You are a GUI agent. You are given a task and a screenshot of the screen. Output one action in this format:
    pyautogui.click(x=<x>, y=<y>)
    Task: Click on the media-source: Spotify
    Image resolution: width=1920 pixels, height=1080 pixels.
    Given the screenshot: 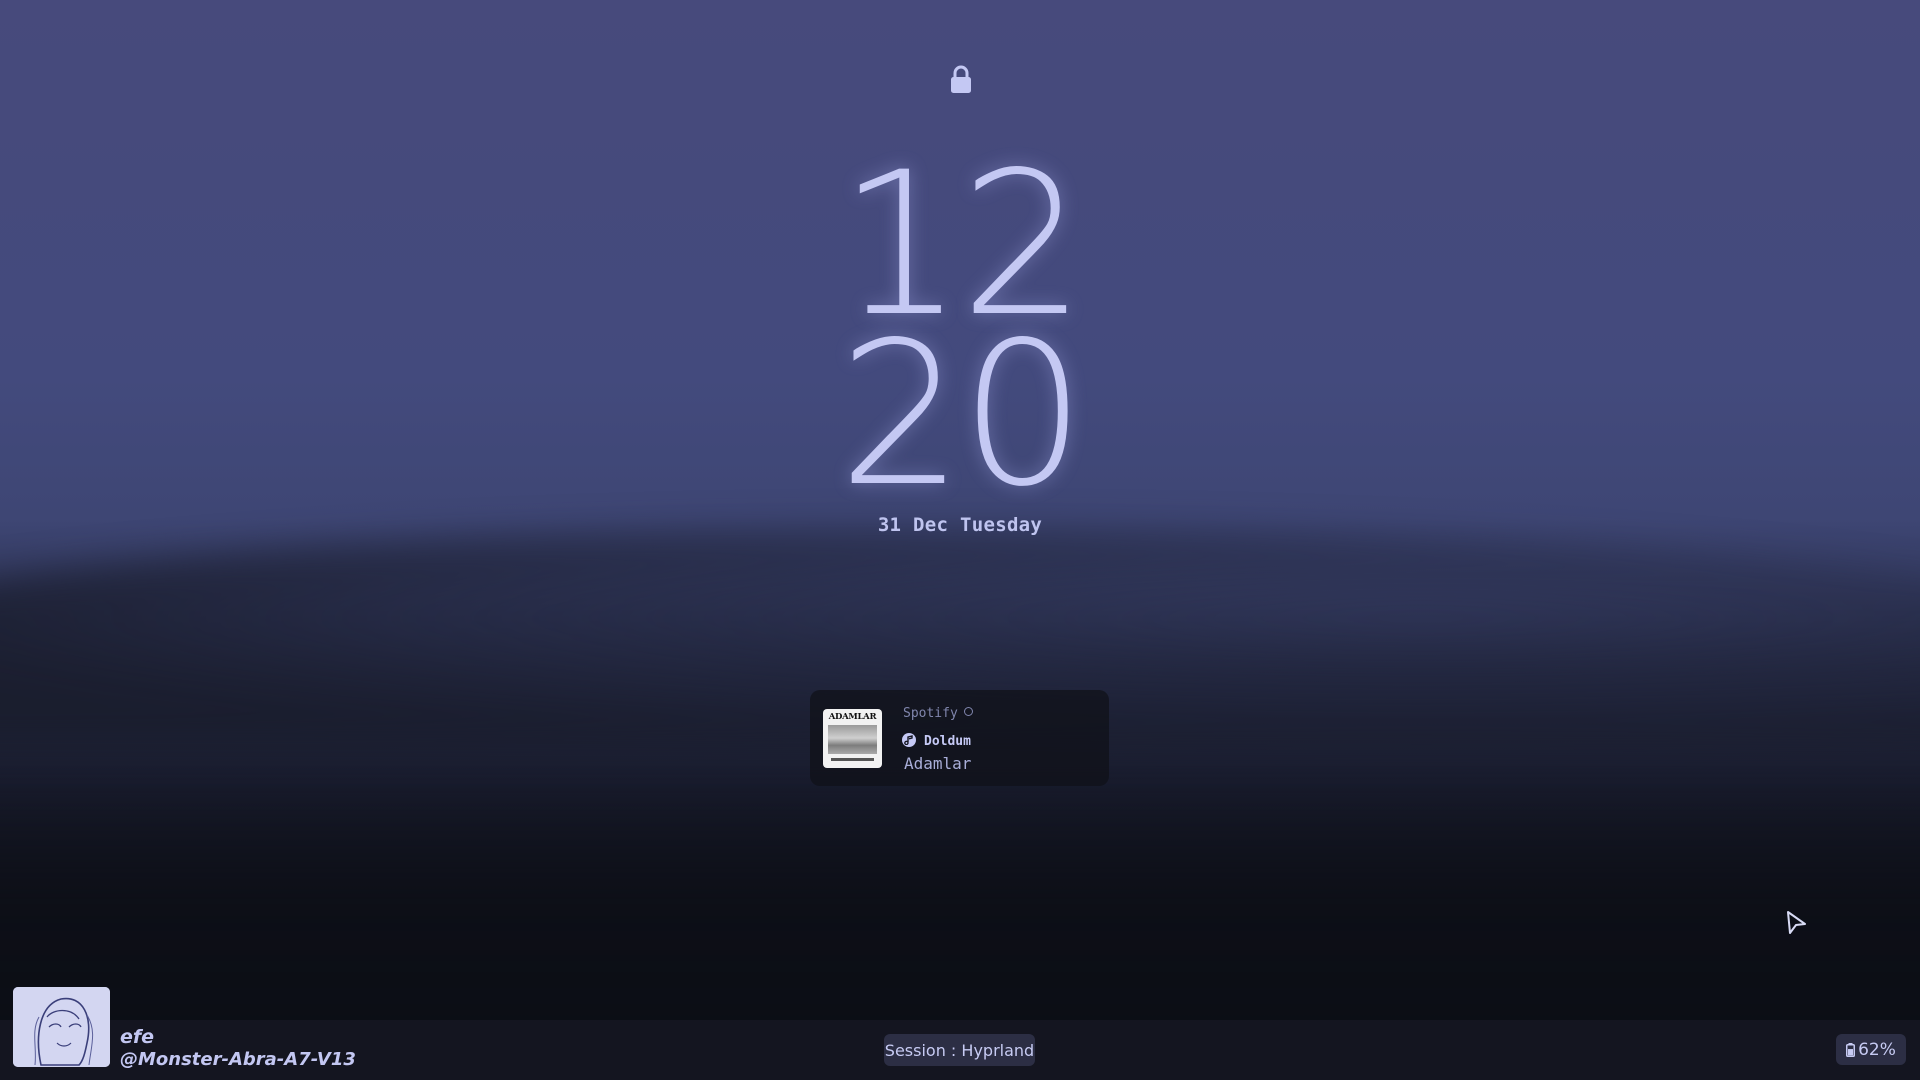 What is the action you would take?
    pyautogui.click(x=938, y=713)
    